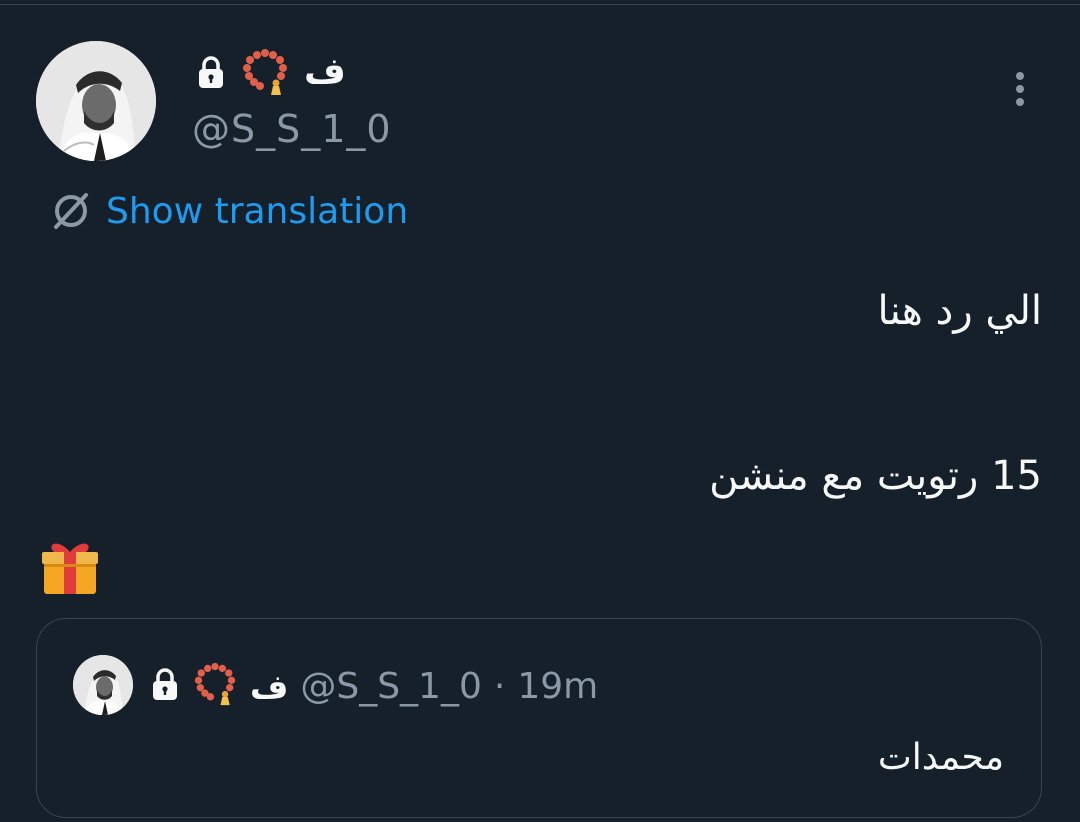  I want to click on author-avatar, so click(96, 101).